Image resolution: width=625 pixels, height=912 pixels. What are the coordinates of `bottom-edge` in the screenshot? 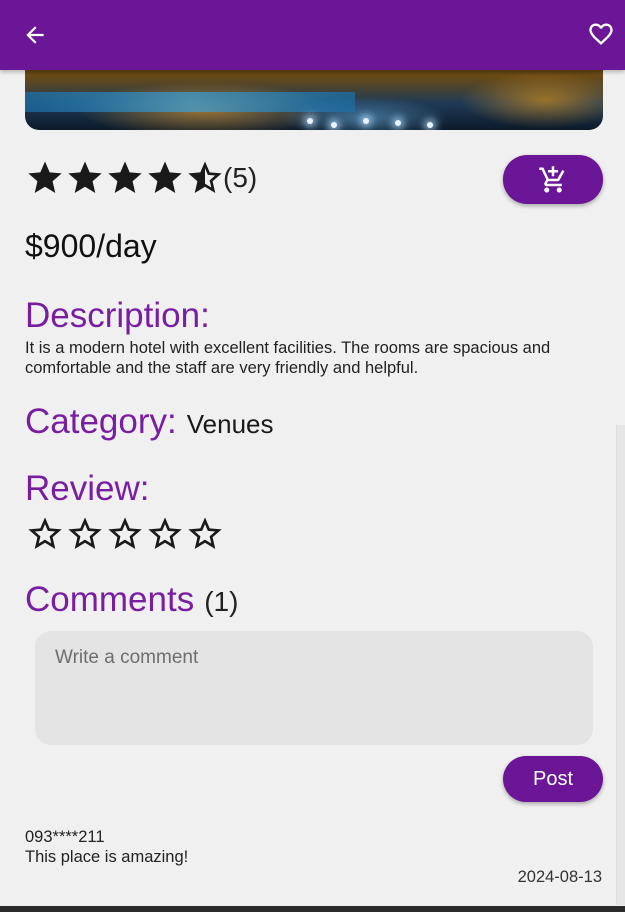 It's located at (312, 909).